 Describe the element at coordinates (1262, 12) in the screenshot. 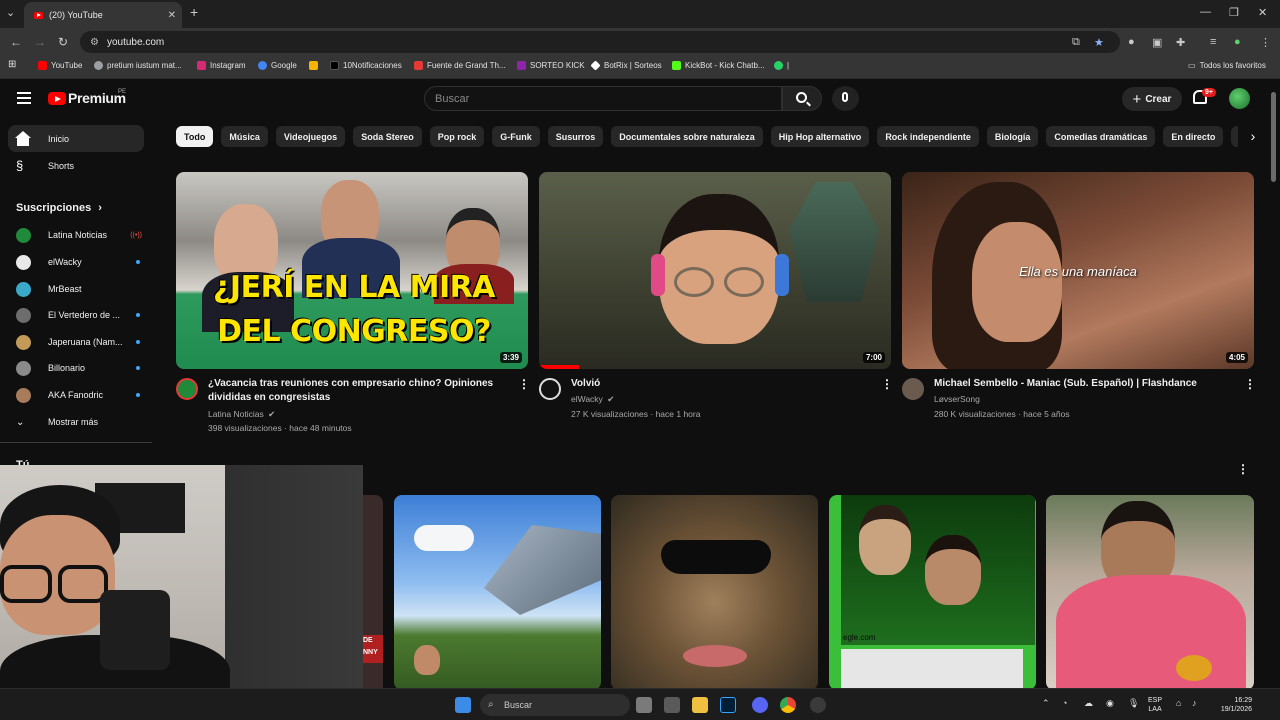

I see `close-window-icon: ✕` at that location.